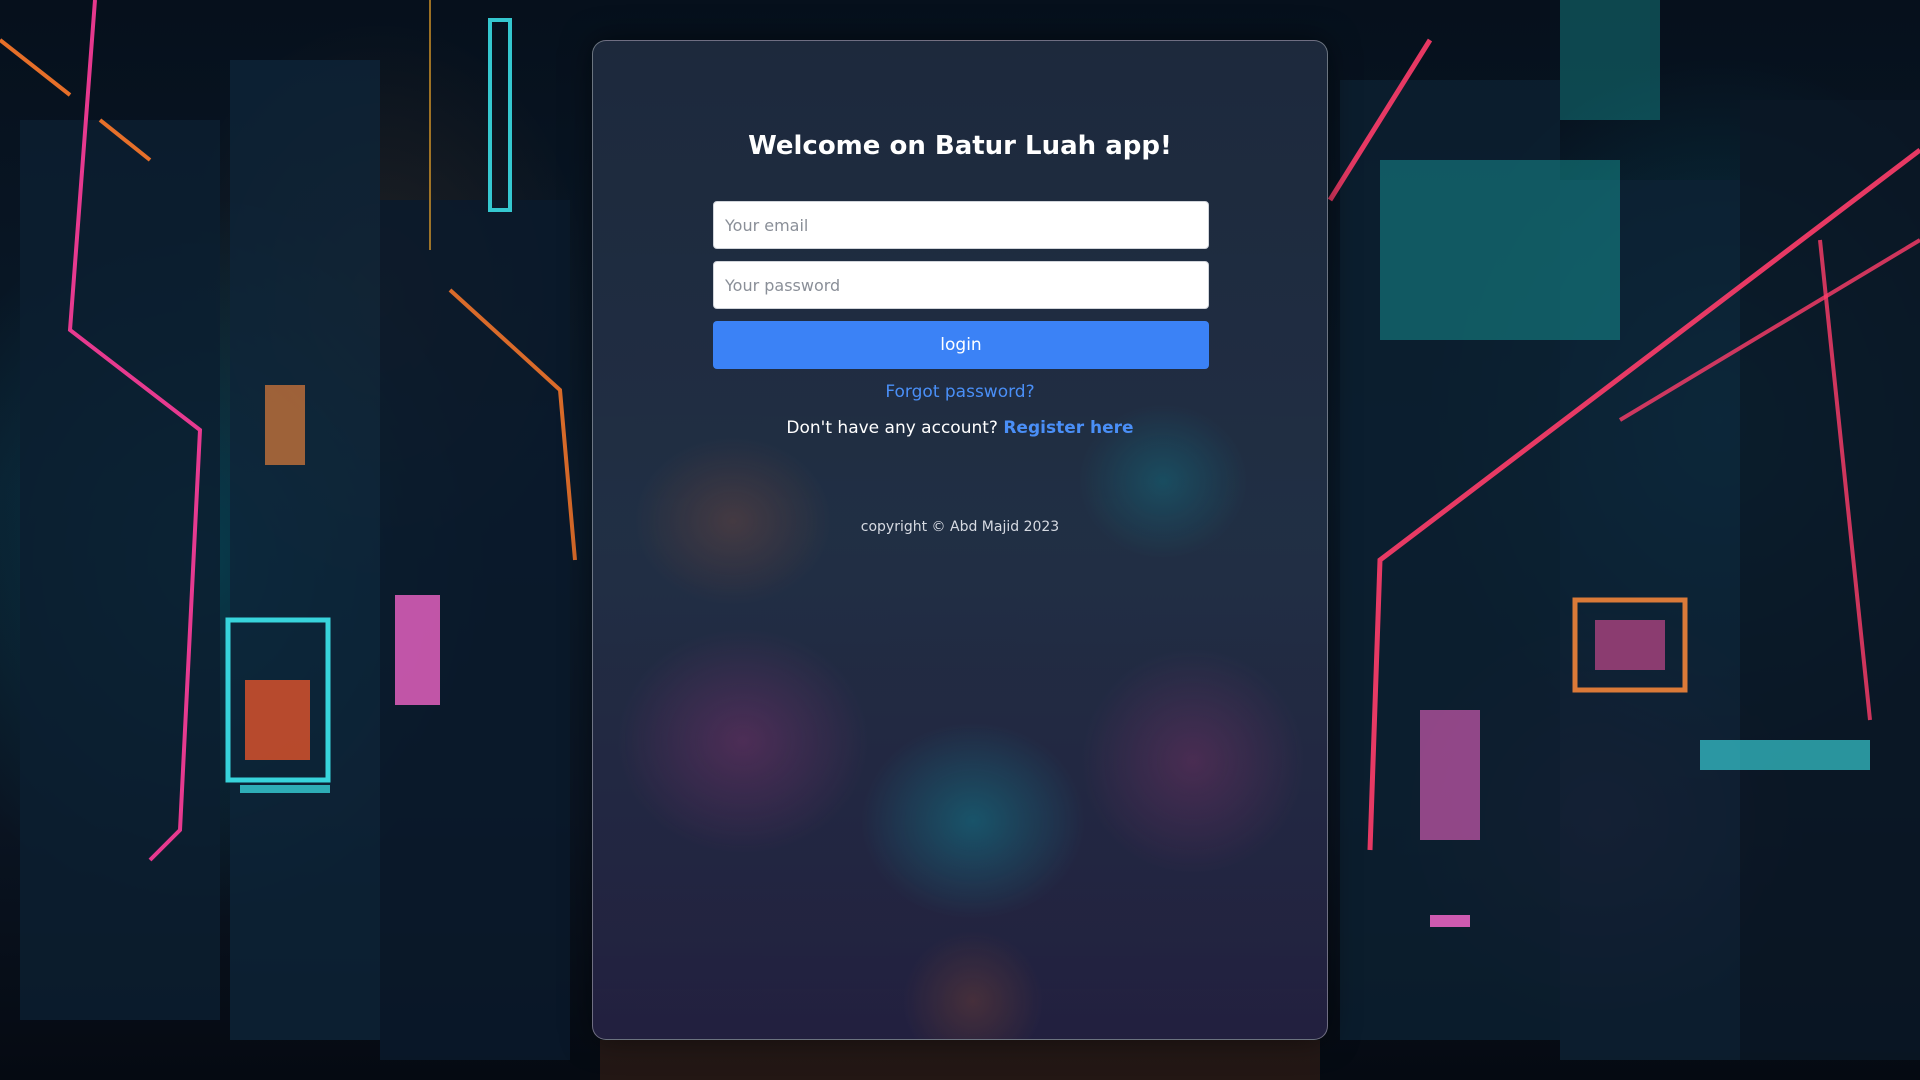  I want to click on login-button: login, so click(961, 345).